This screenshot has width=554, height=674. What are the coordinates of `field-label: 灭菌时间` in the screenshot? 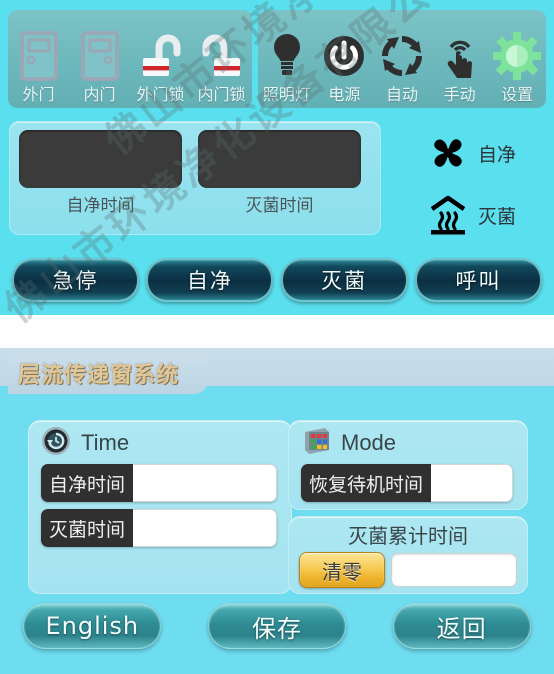 It's located at (87, 528).